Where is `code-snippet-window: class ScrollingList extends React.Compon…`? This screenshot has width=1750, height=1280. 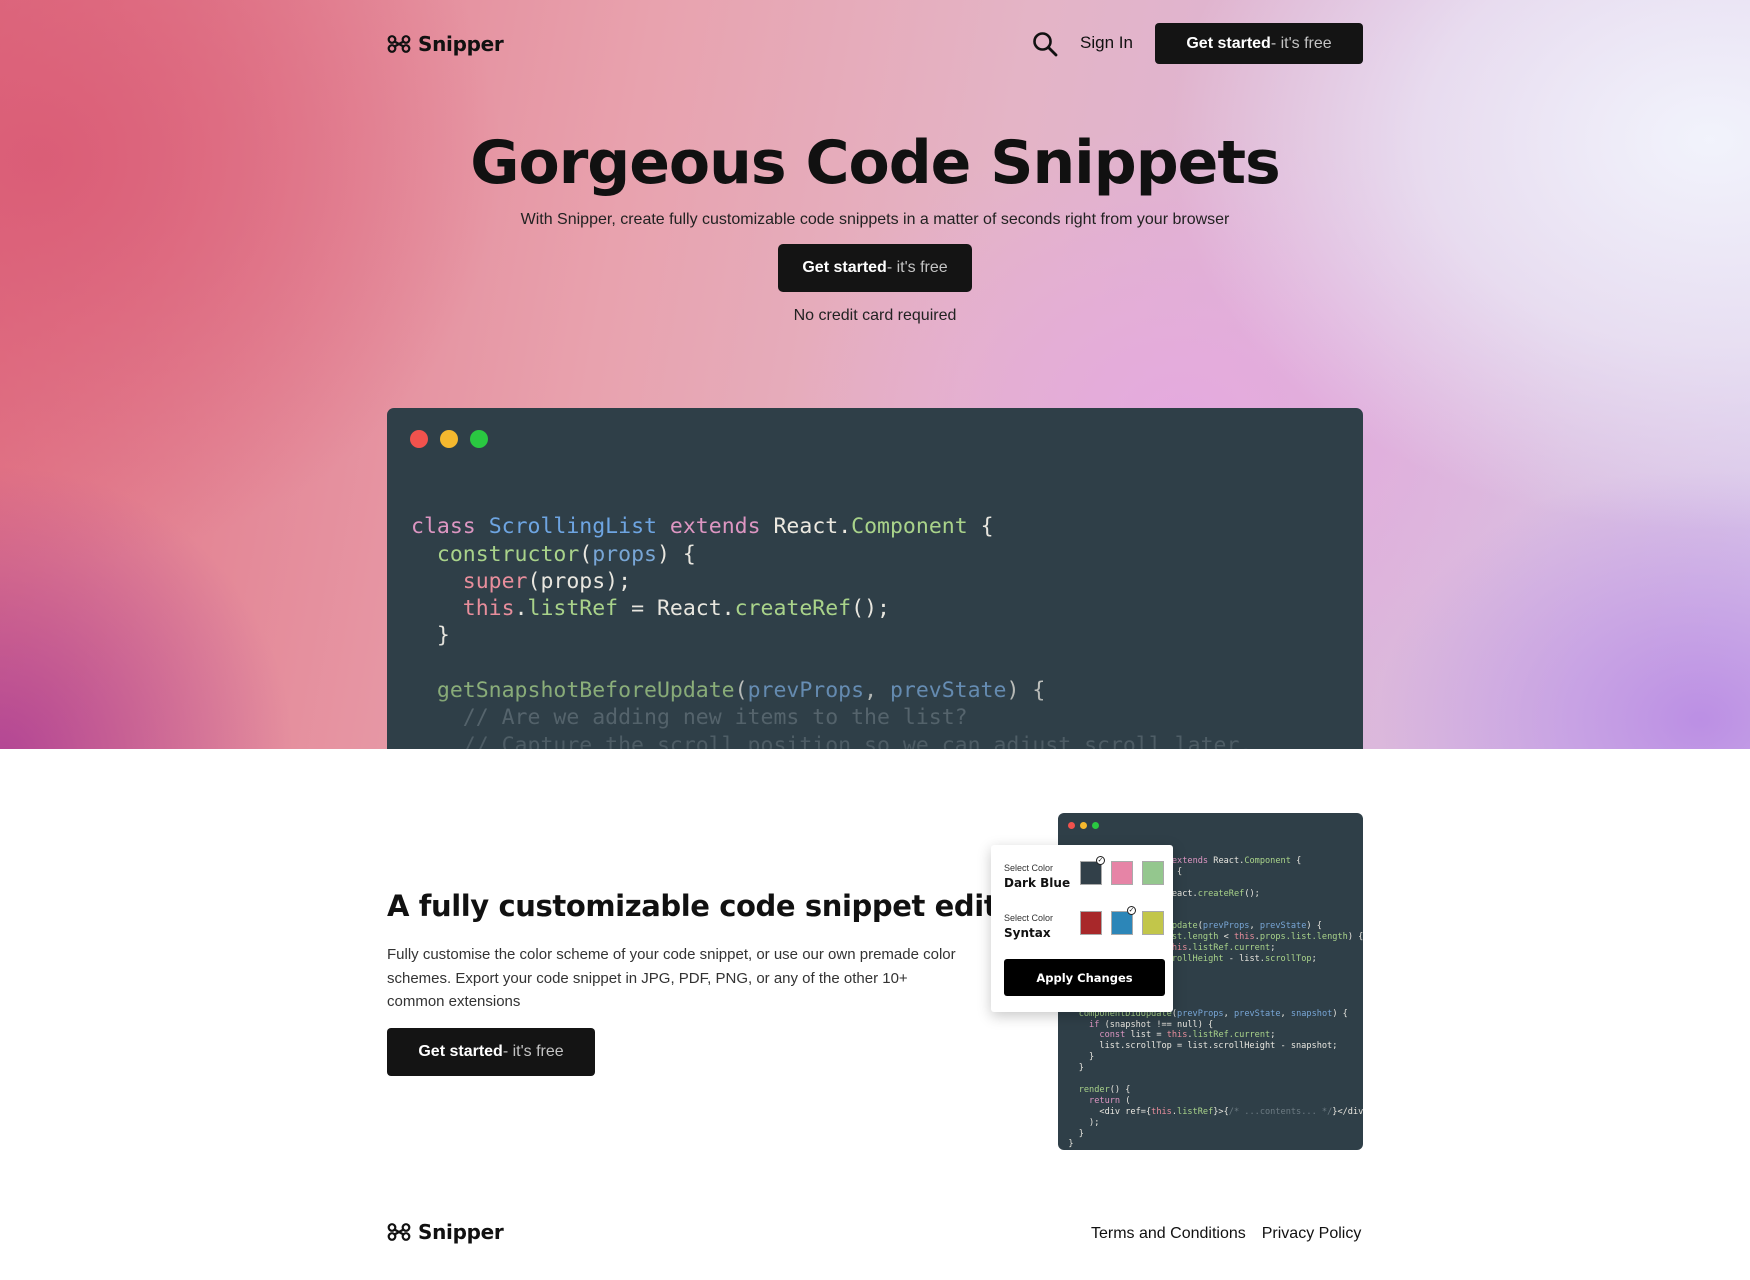 code-snippet-window: class ScrollingList extends React.Compon… is located at coordinates (875, 578).